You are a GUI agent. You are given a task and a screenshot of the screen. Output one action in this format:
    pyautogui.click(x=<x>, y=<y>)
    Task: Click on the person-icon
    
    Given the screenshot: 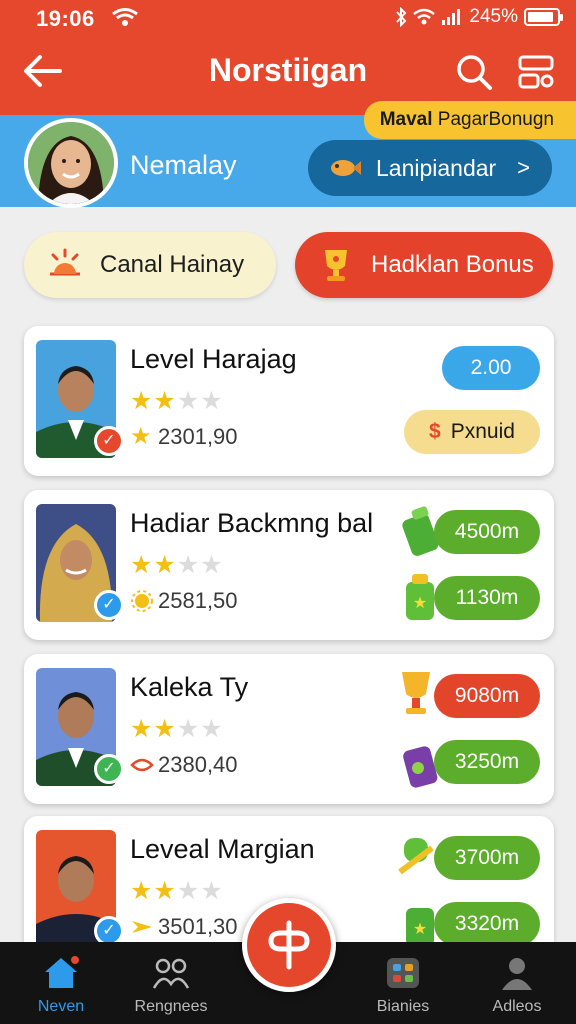 What is the action you would take?
    pyautogui.click(x=517, y=974)
    